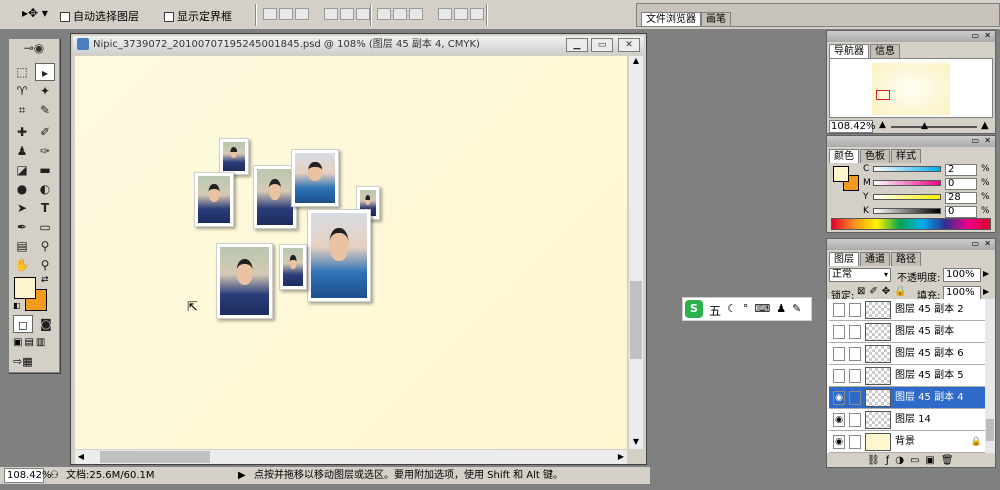 This screenshot has height=490, width=1000. Describe the element at coordinates (852, 126) in the screenshot. I see `navigator-zoom-field: 108.42%` at that location.